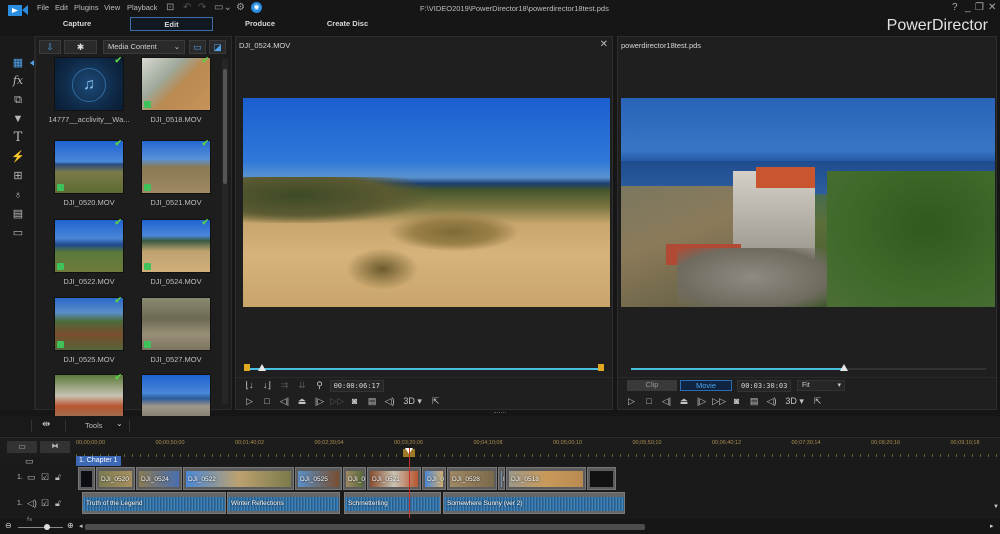  What do you see at coordinates (47, 527) in the screenshot?
I see `zoom-slider-knob` at bounding box center [47, 527].